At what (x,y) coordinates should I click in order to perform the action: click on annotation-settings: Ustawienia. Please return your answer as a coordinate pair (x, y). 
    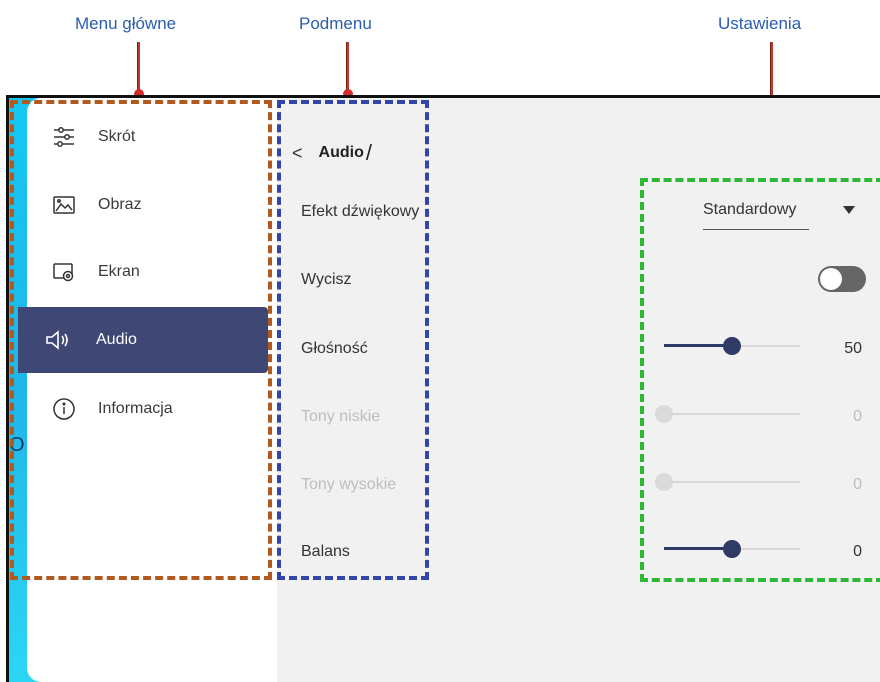
    Looking at the image, I should click on (760, 23).